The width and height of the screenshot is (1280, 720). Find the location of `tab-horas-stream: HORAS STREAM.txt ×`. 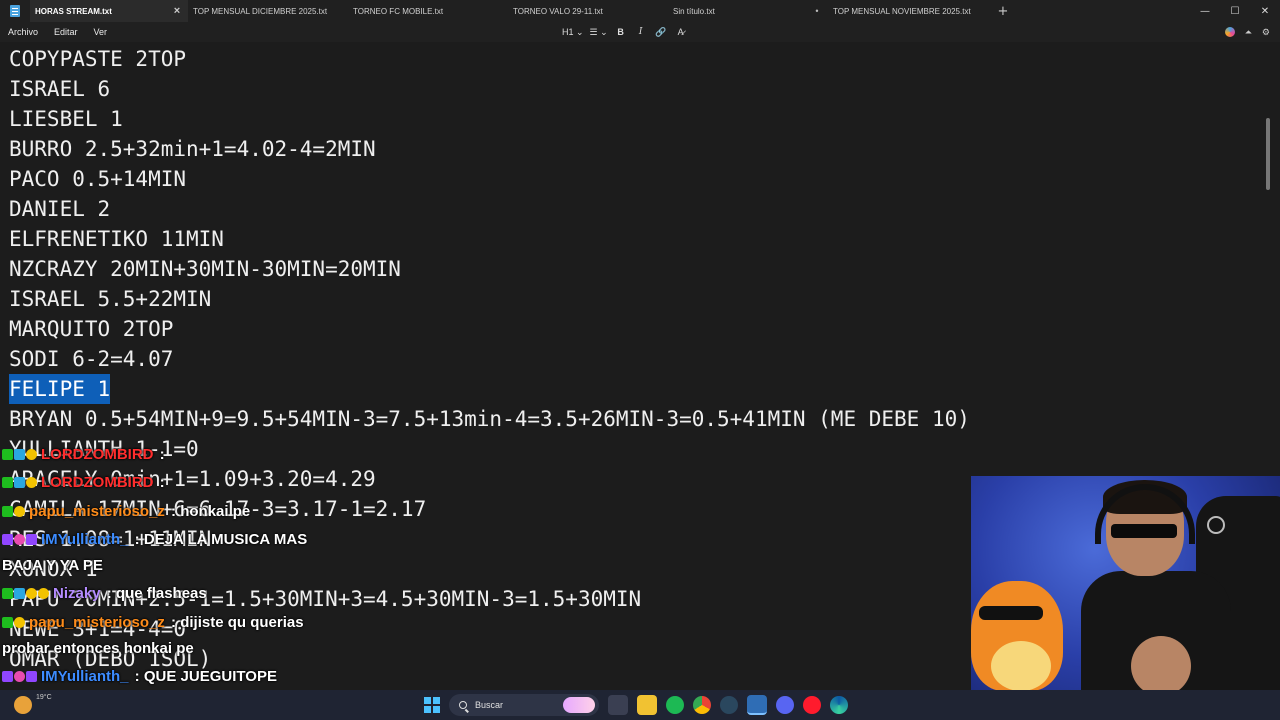

tab-horas-stream: HORAS STREAM.txt × is located at coordinates (109, 11).